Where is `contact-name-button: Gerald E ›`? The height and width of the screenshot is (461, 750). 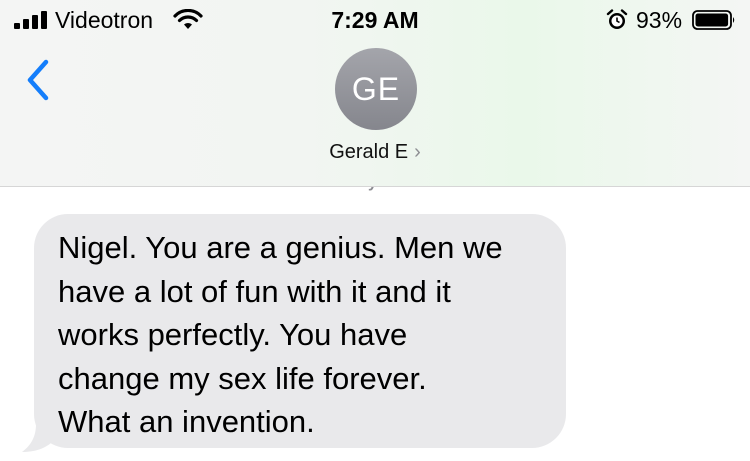
contact-name-button: Gerald E › is located at coordinates (375, 152).